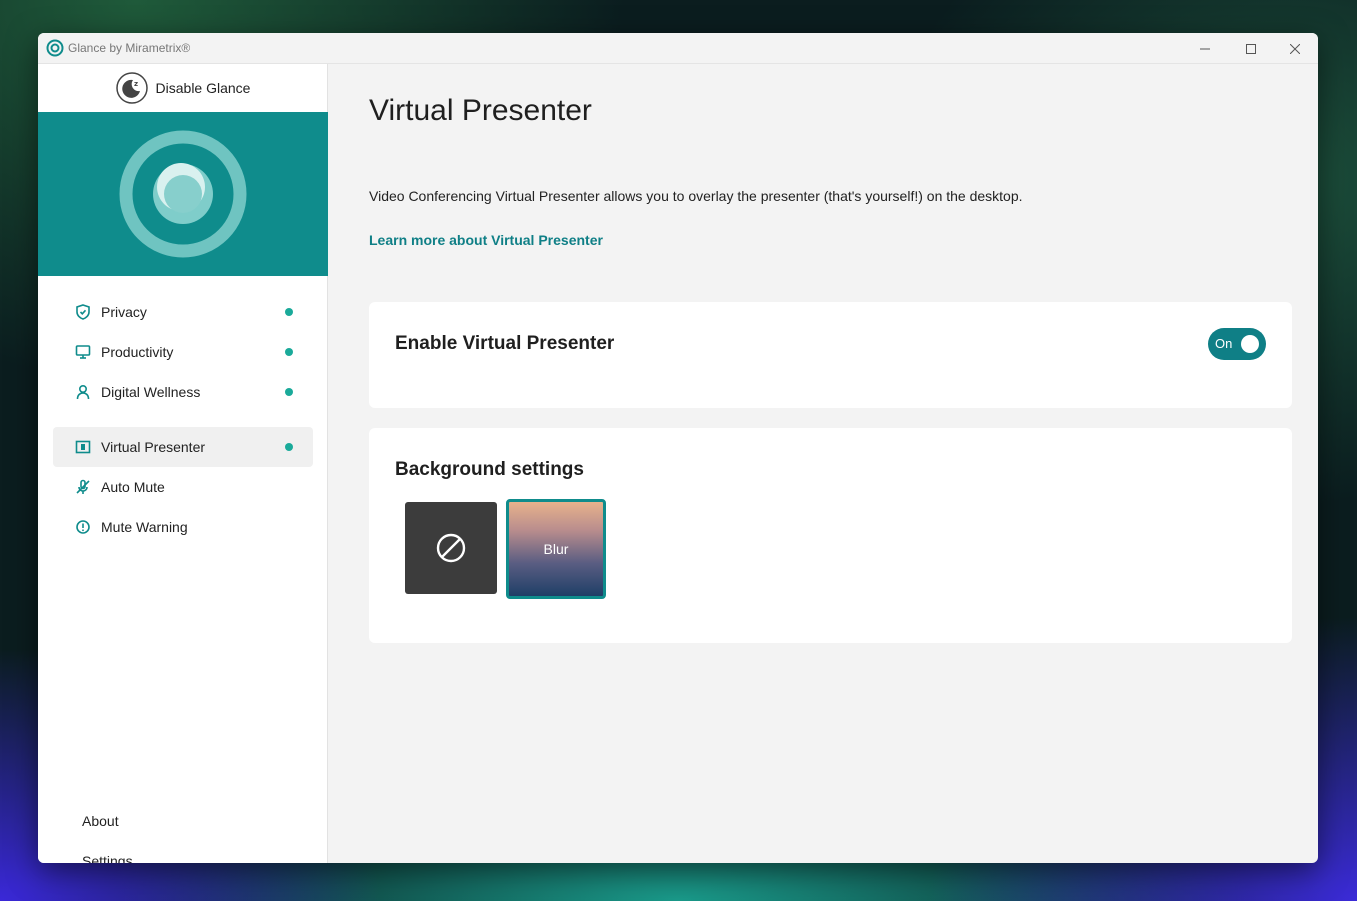 The image size is (1357, 901). I want to click on enable-virtual-presenter-card: Enable Virtual Presenter On, so click(830, 355).